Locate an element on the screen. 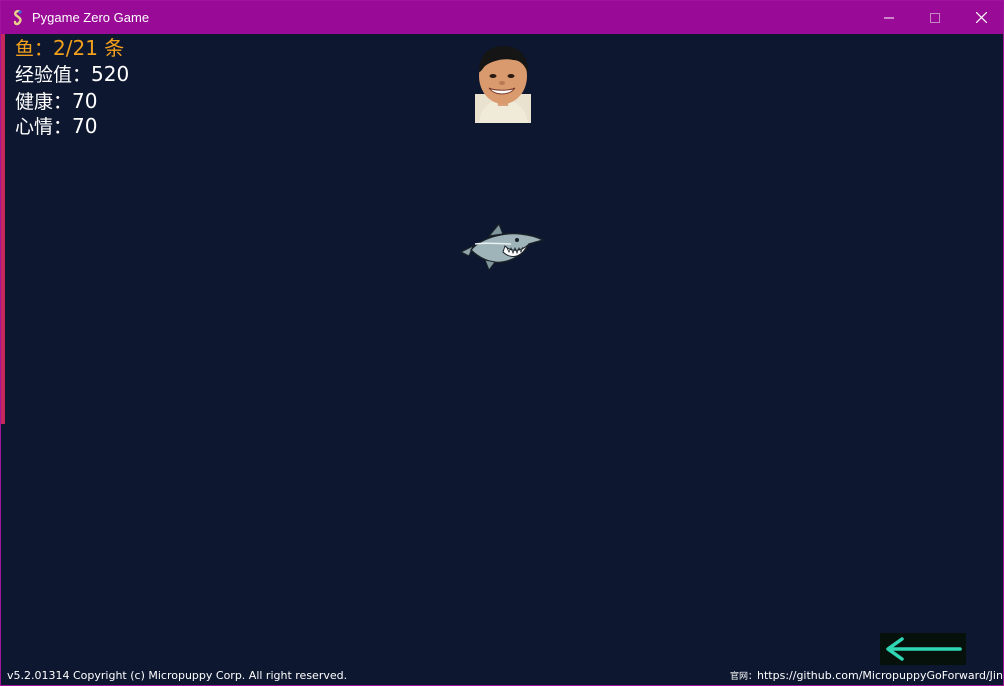  mood-stat: 心情：70 is located at coordinates (56, 126).